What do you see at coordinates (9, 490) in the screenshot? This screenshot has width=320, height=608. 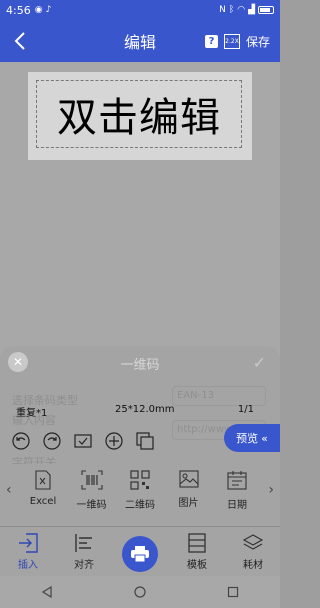 I see `chevron-left-icon: ‹` at bounding box center [9, 490].